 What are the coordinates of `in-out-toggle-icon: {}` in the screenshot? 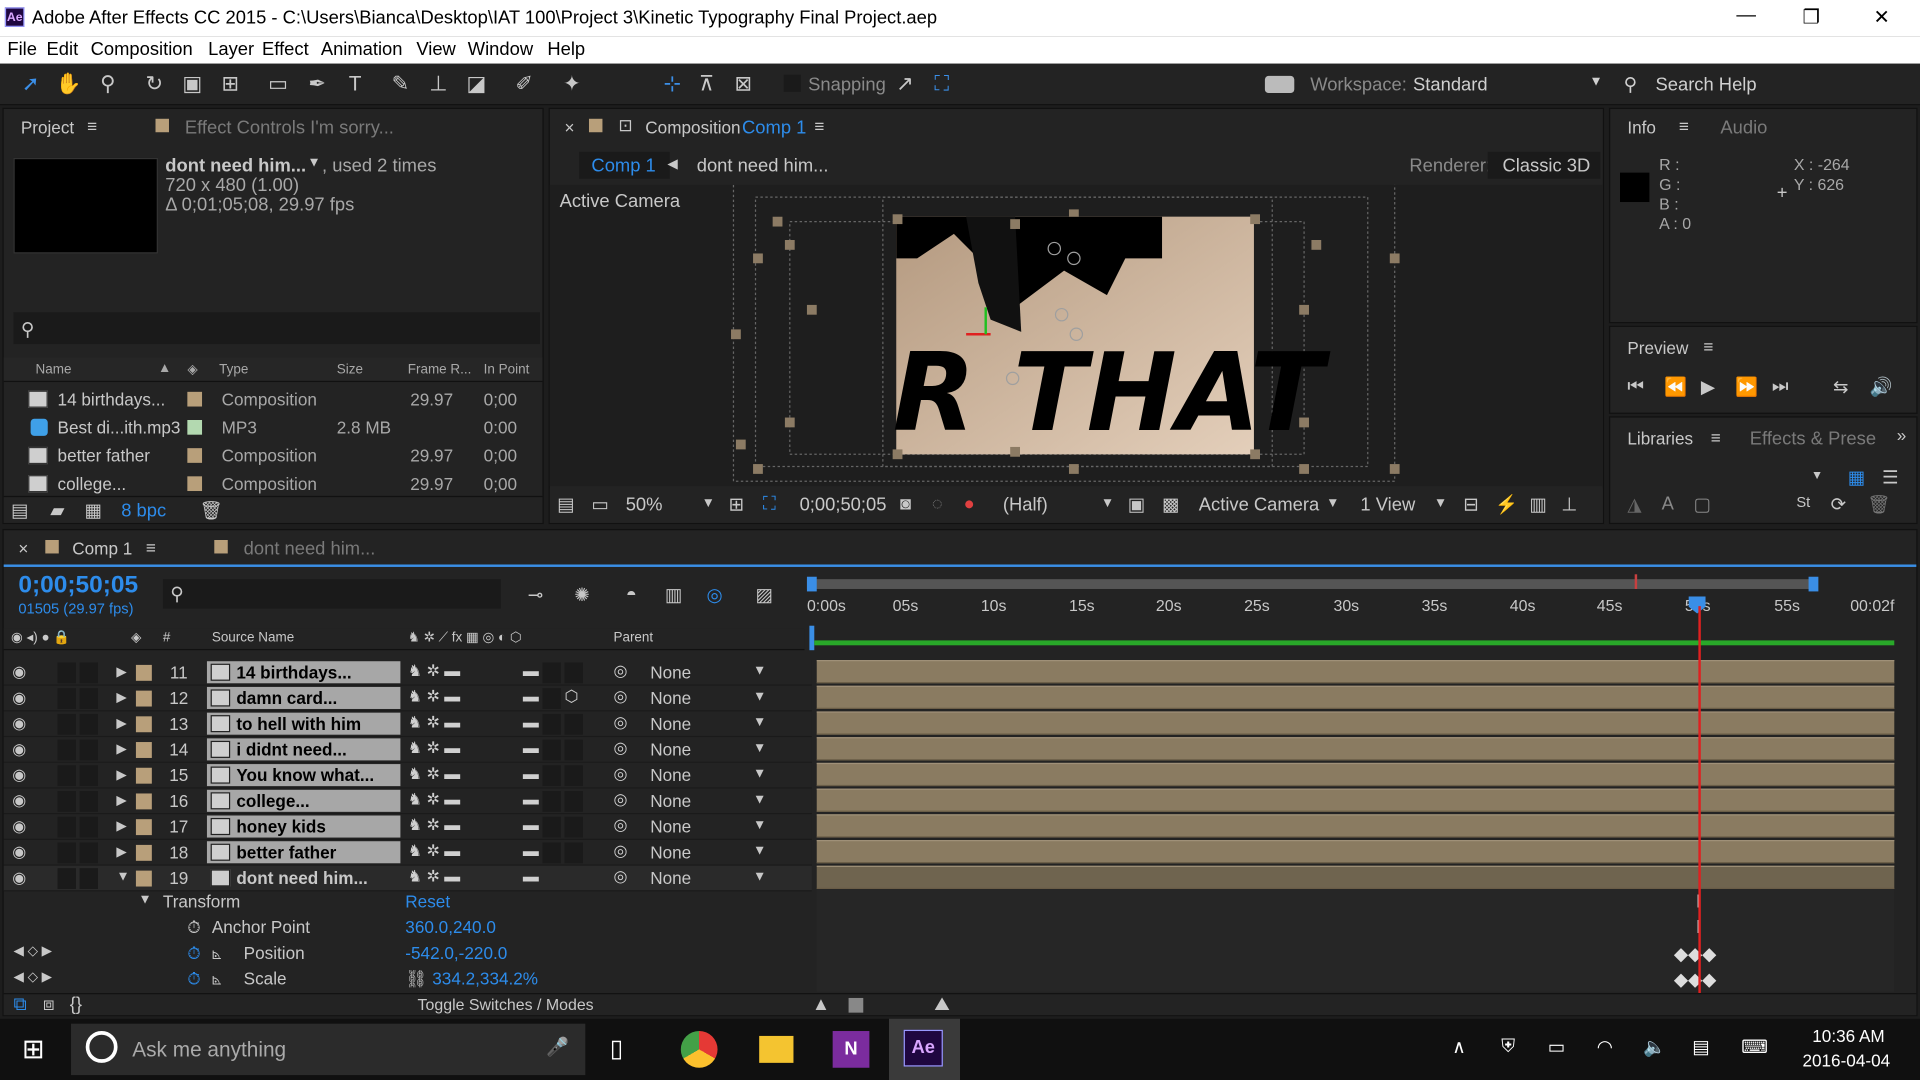 It's located at (76, 1004).